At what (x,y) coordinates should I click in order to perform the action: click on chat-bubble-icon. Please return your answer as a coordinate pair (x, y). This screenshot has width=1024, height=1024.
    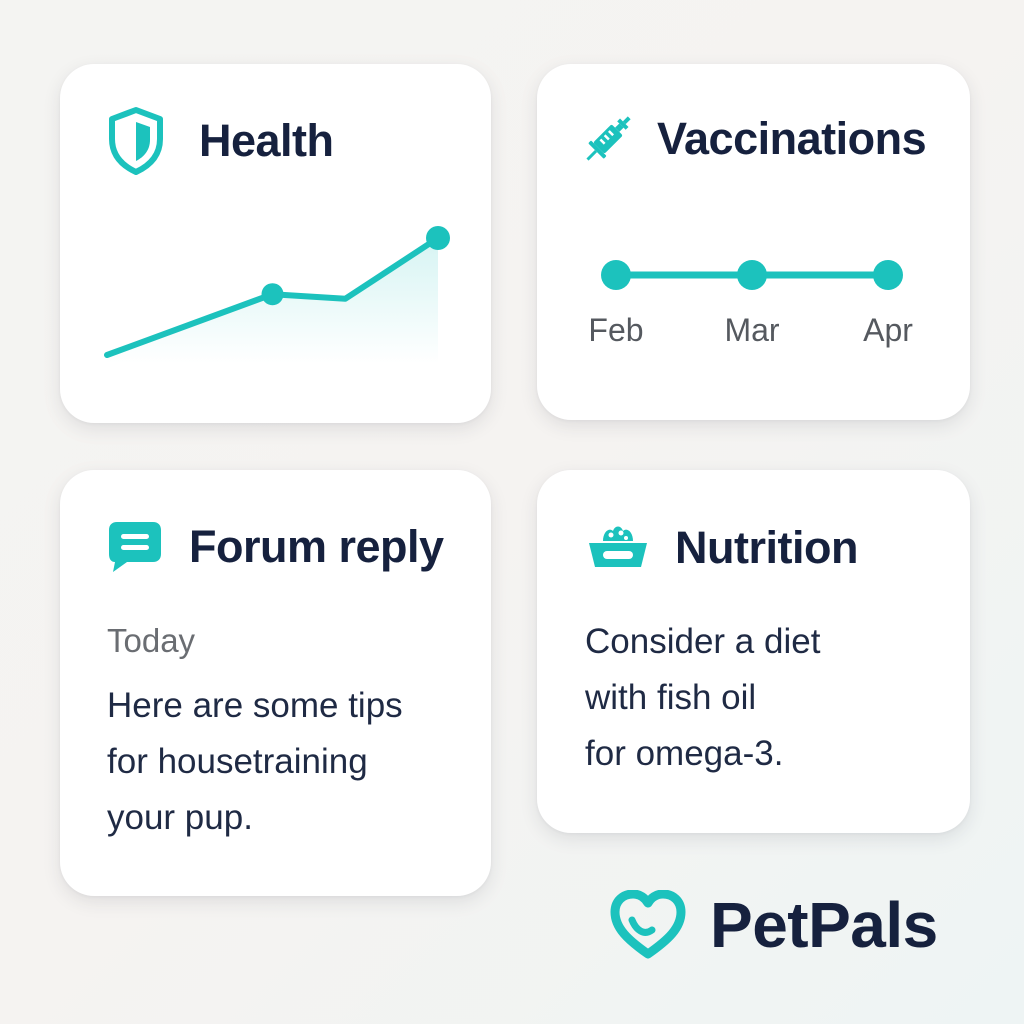
    Looking at the image, I should click on (135, 547).